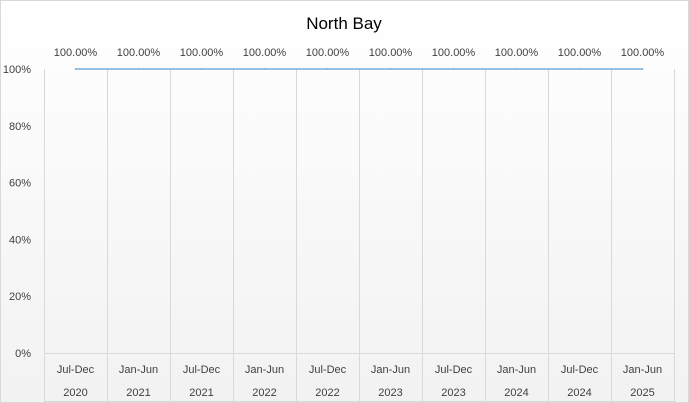  What do you see at coordinates (20, 297) in the screenshot?
I see `y-tick-label: 20%` at bounding box center [20, 297].